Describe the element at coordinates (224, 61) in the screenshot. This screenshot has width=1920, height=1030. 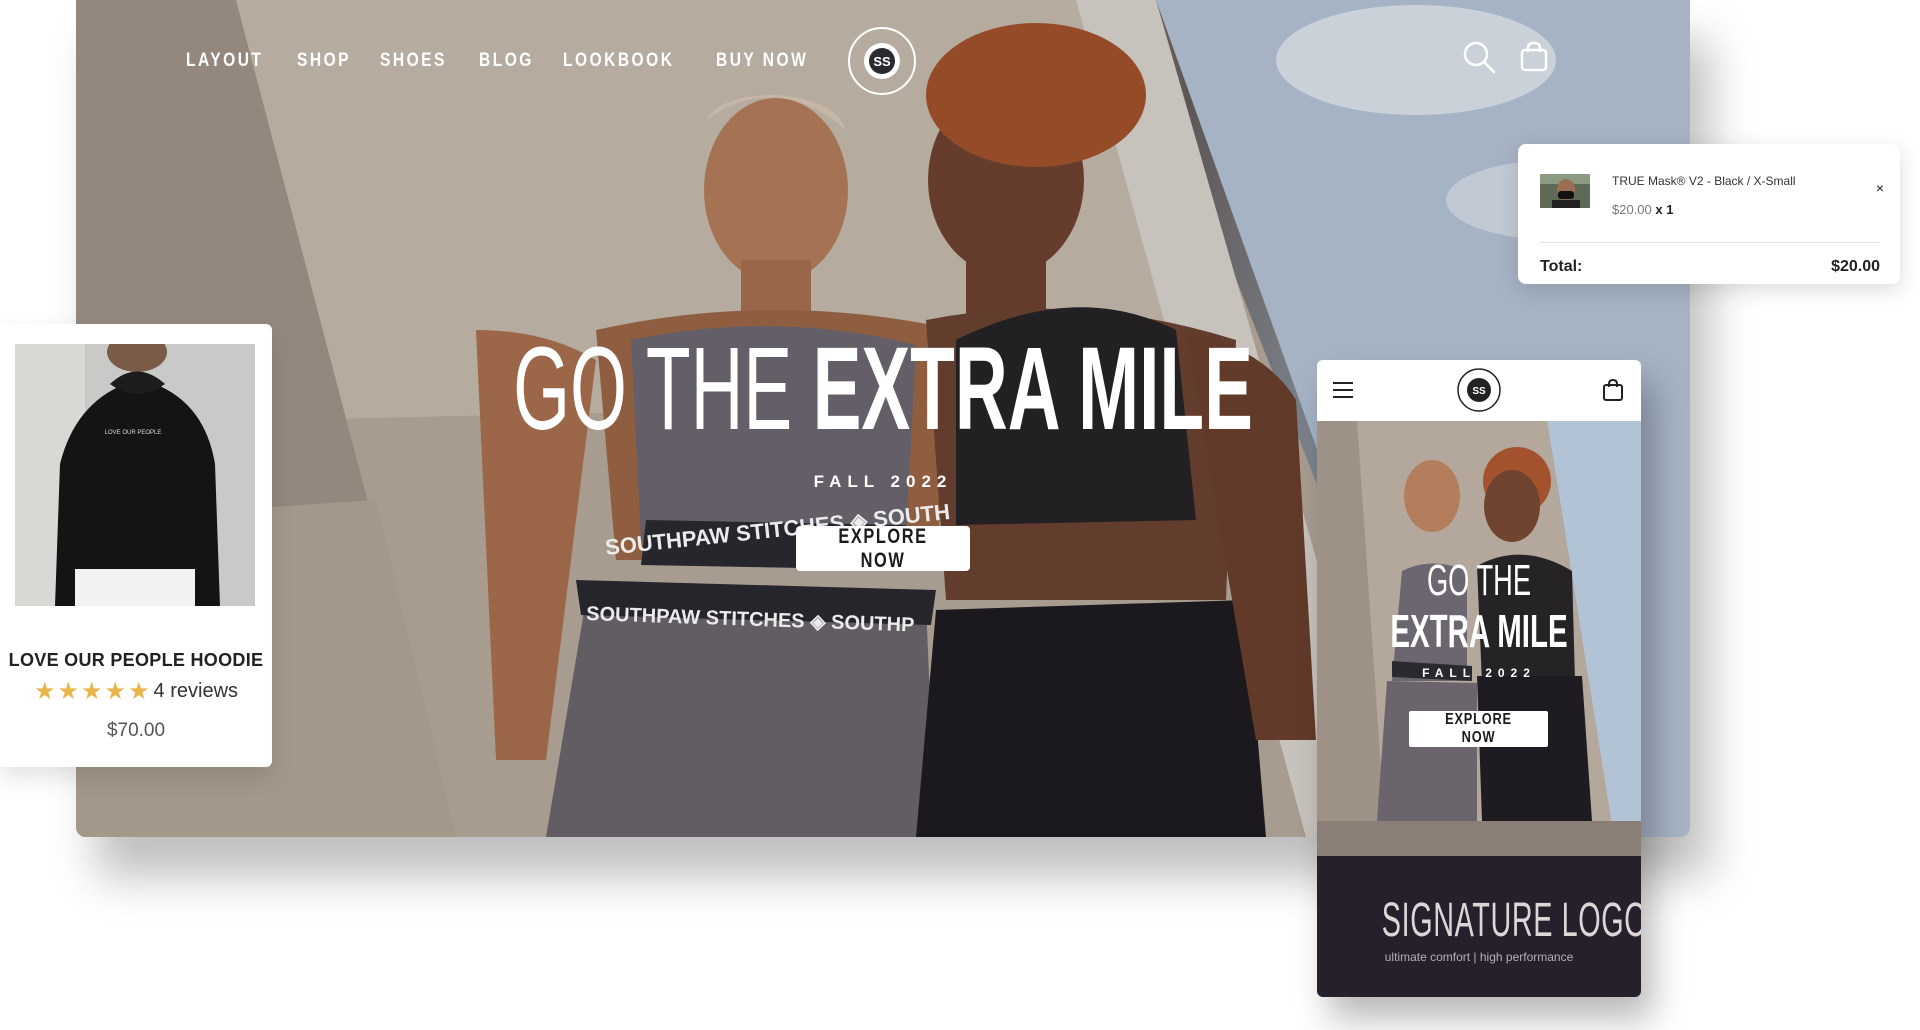
I see `nav-item-layout: LAYOUT` at that location.